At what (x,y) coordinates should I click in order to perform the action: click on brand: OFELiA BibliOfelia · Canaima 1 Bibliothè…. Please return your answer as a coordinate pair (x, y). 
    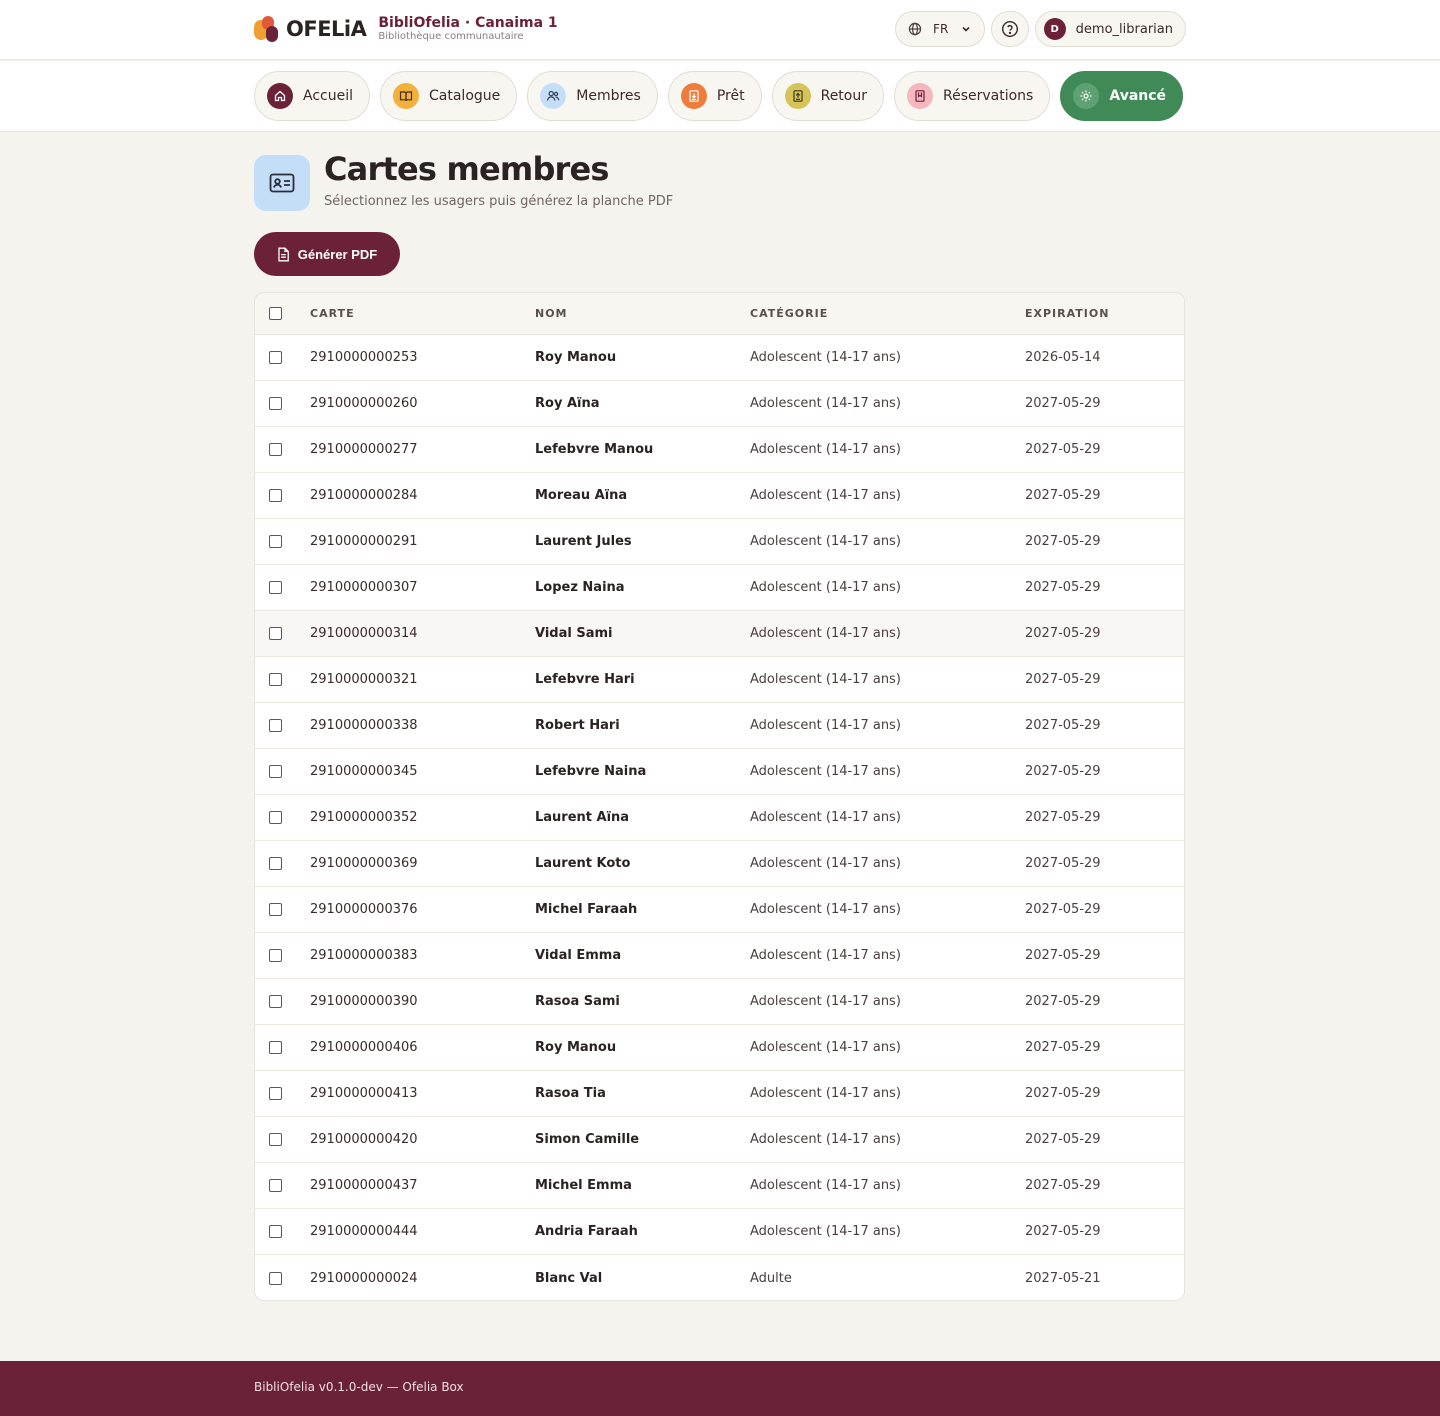
    Looking at the image, I should click on (406, 29).